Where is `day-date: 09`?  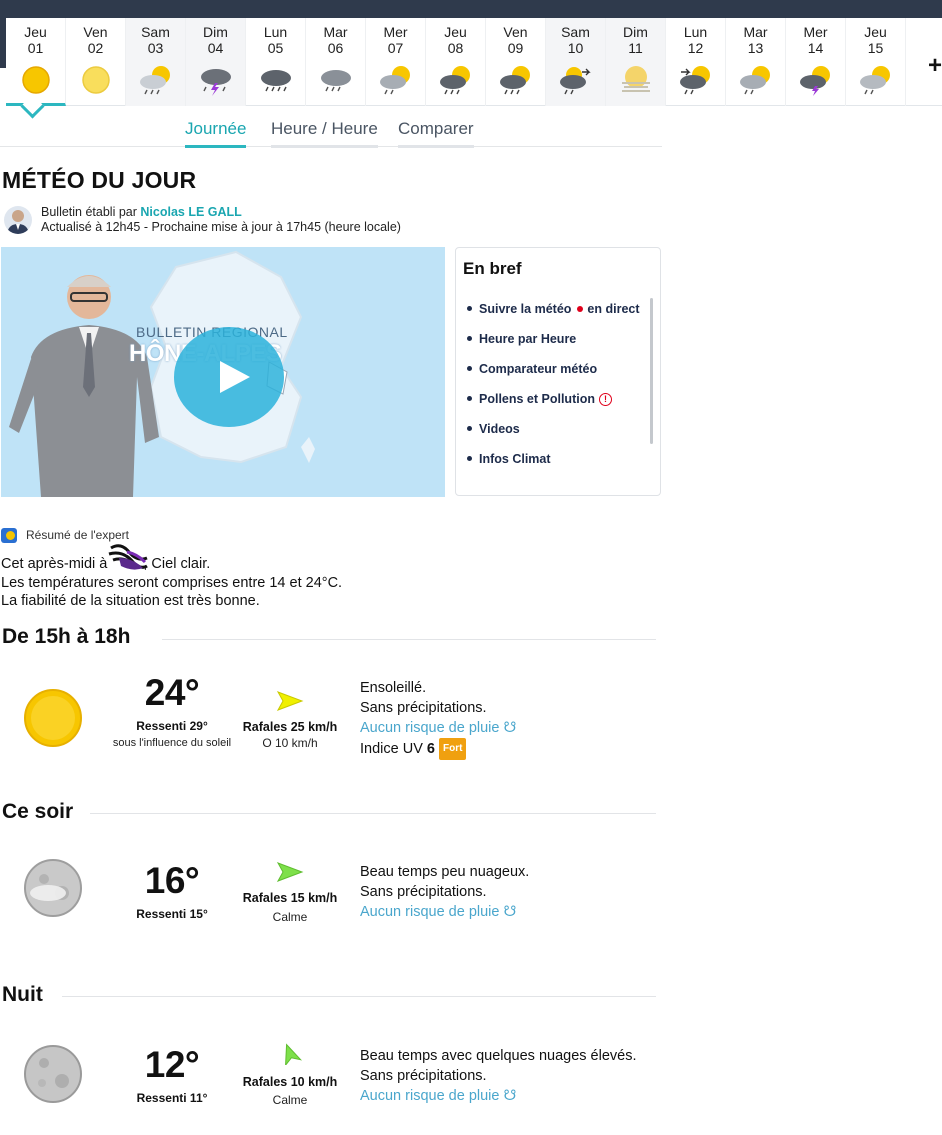
day-date: 09 is located at coordinates (515, 48).